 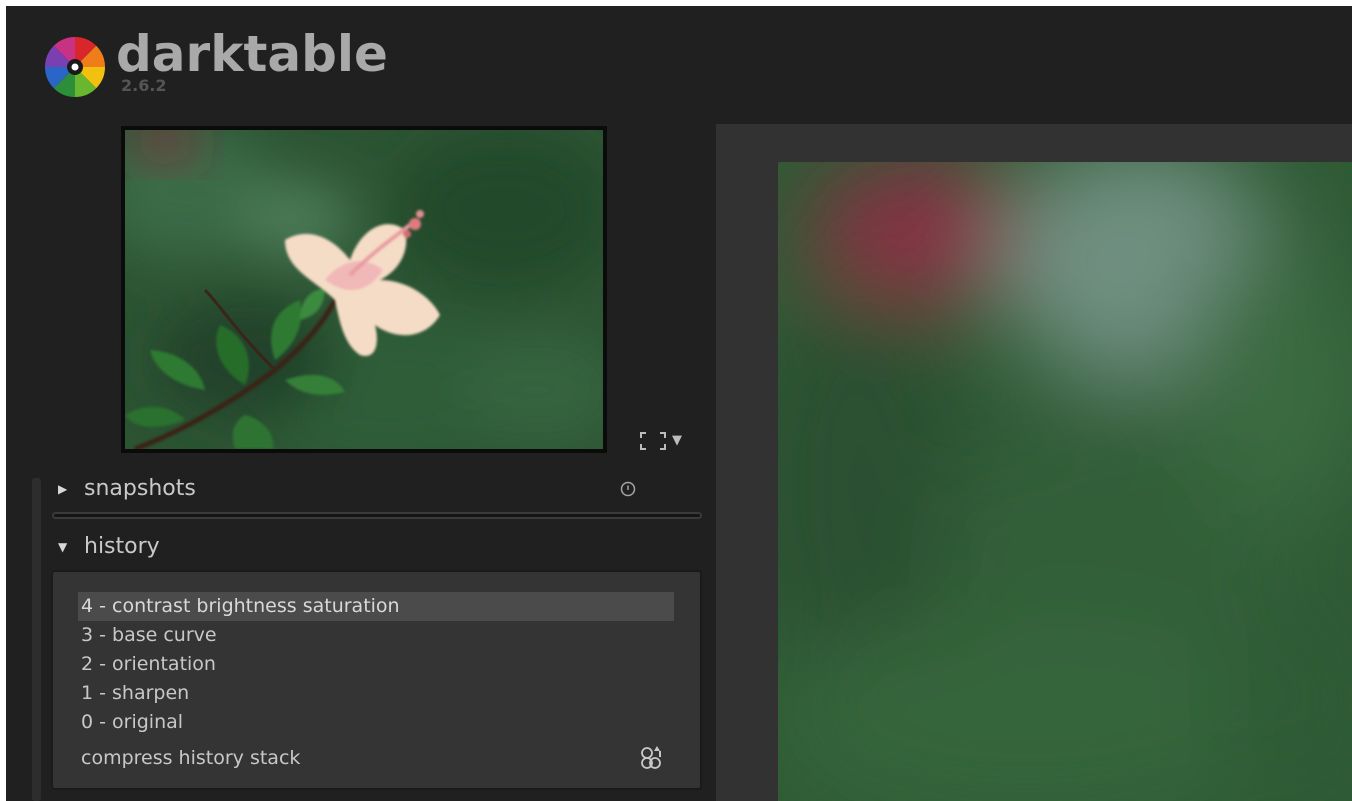 I want to click on compress-history-button: compress history stack, so click(x=190, y=758).